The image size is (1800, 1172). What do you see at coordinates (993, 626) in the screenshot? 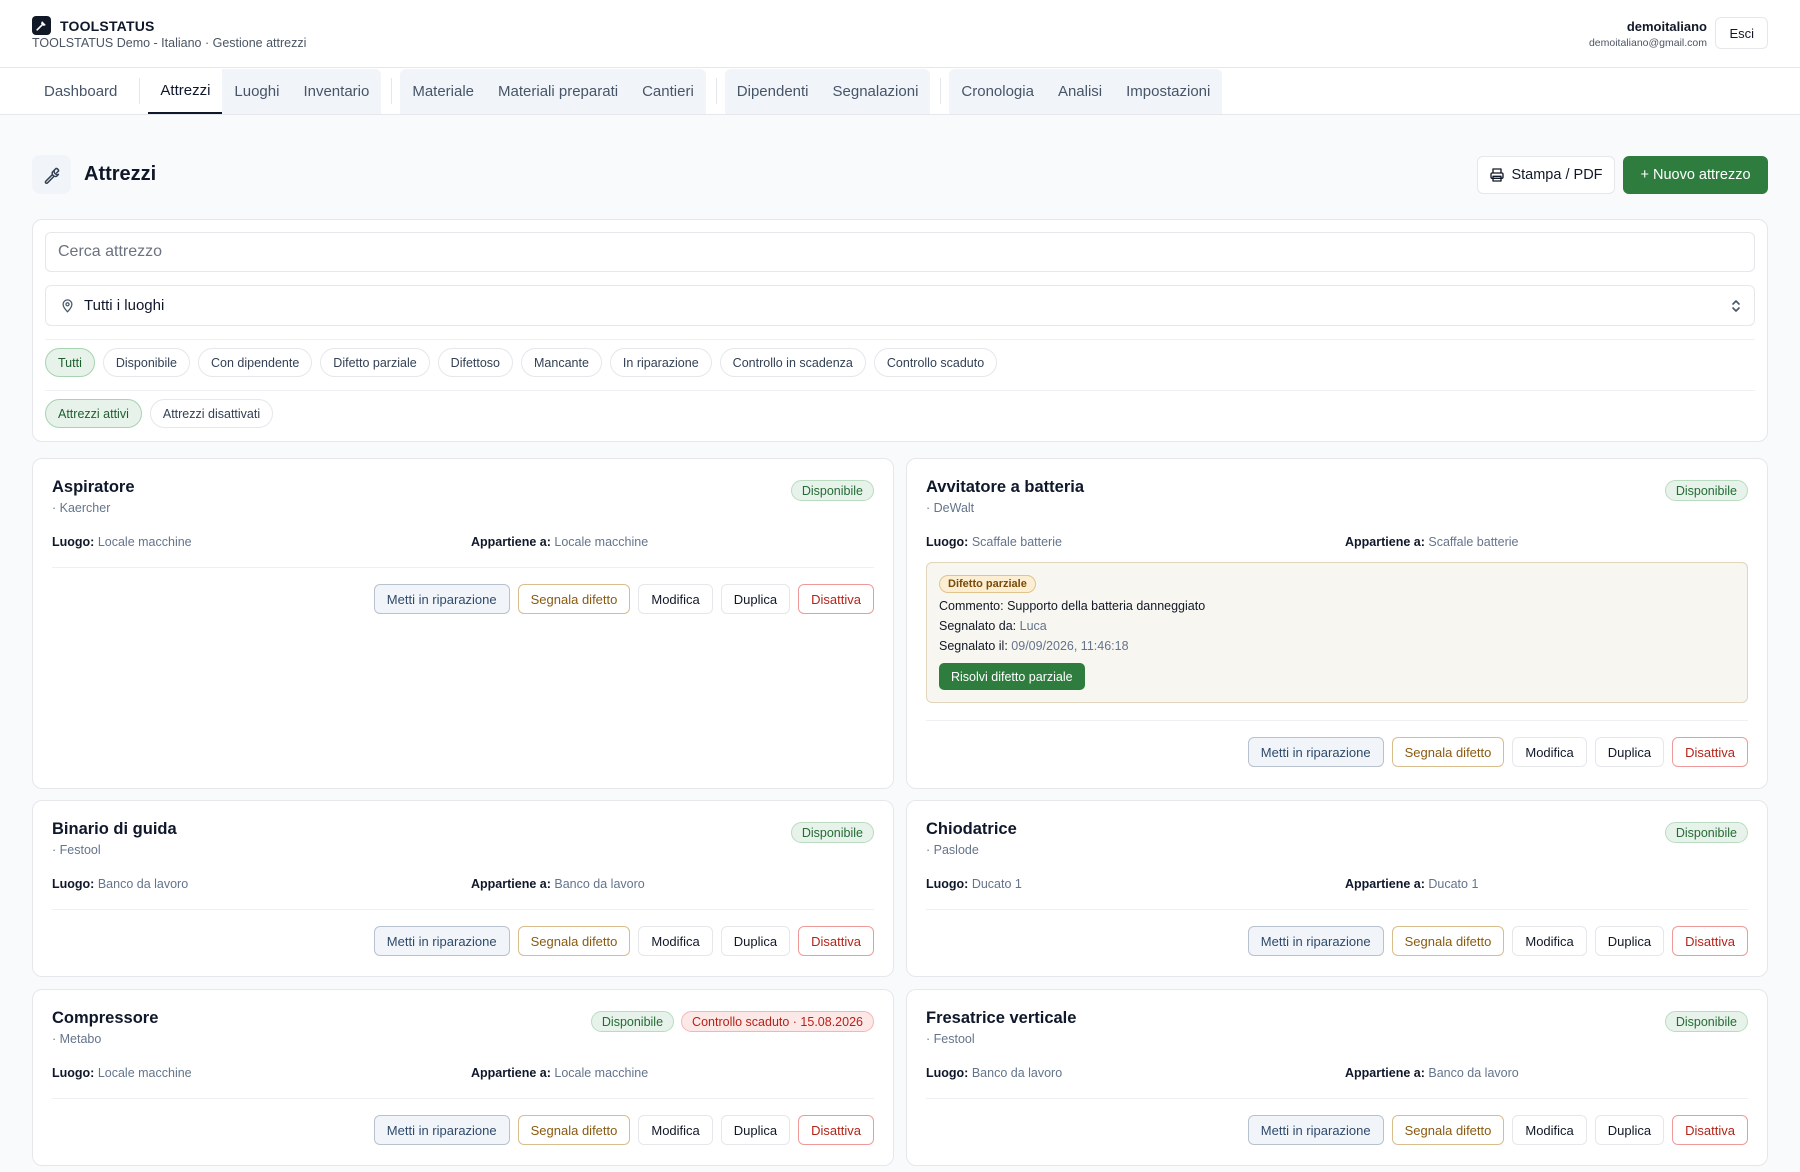
I see `defect-reporter: Segnalato da: Luca` at bounding box center [993, 626].